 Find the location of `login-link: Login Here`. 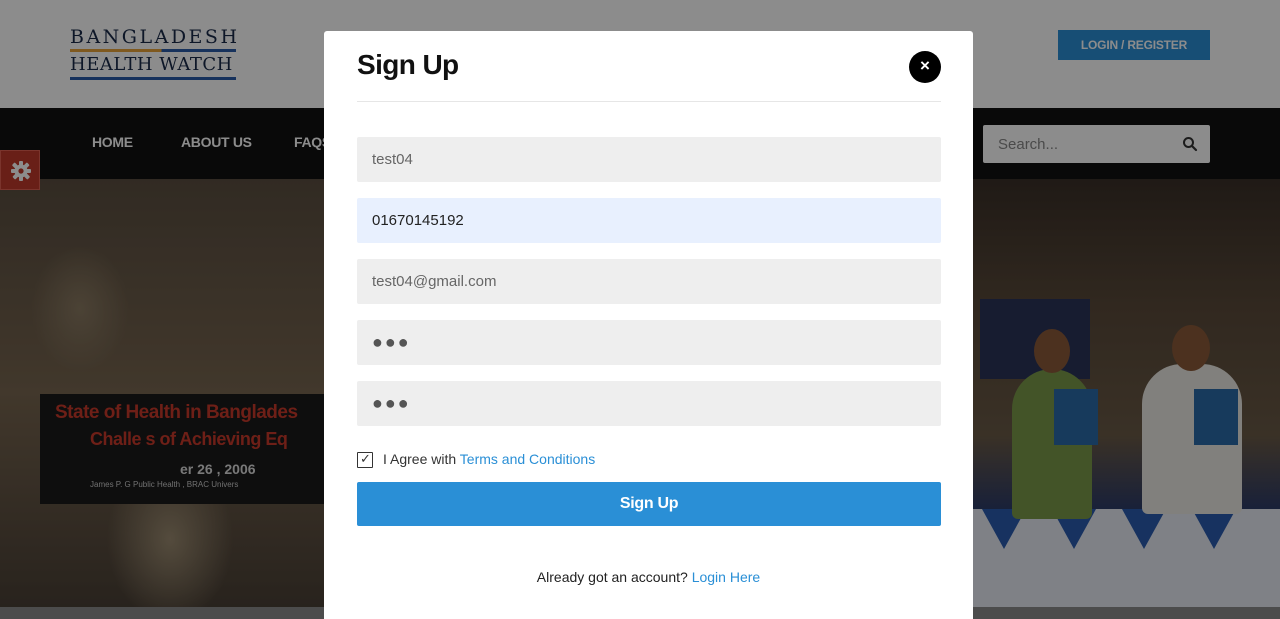

login-link: Login Here is located at coordinates (726, 577).